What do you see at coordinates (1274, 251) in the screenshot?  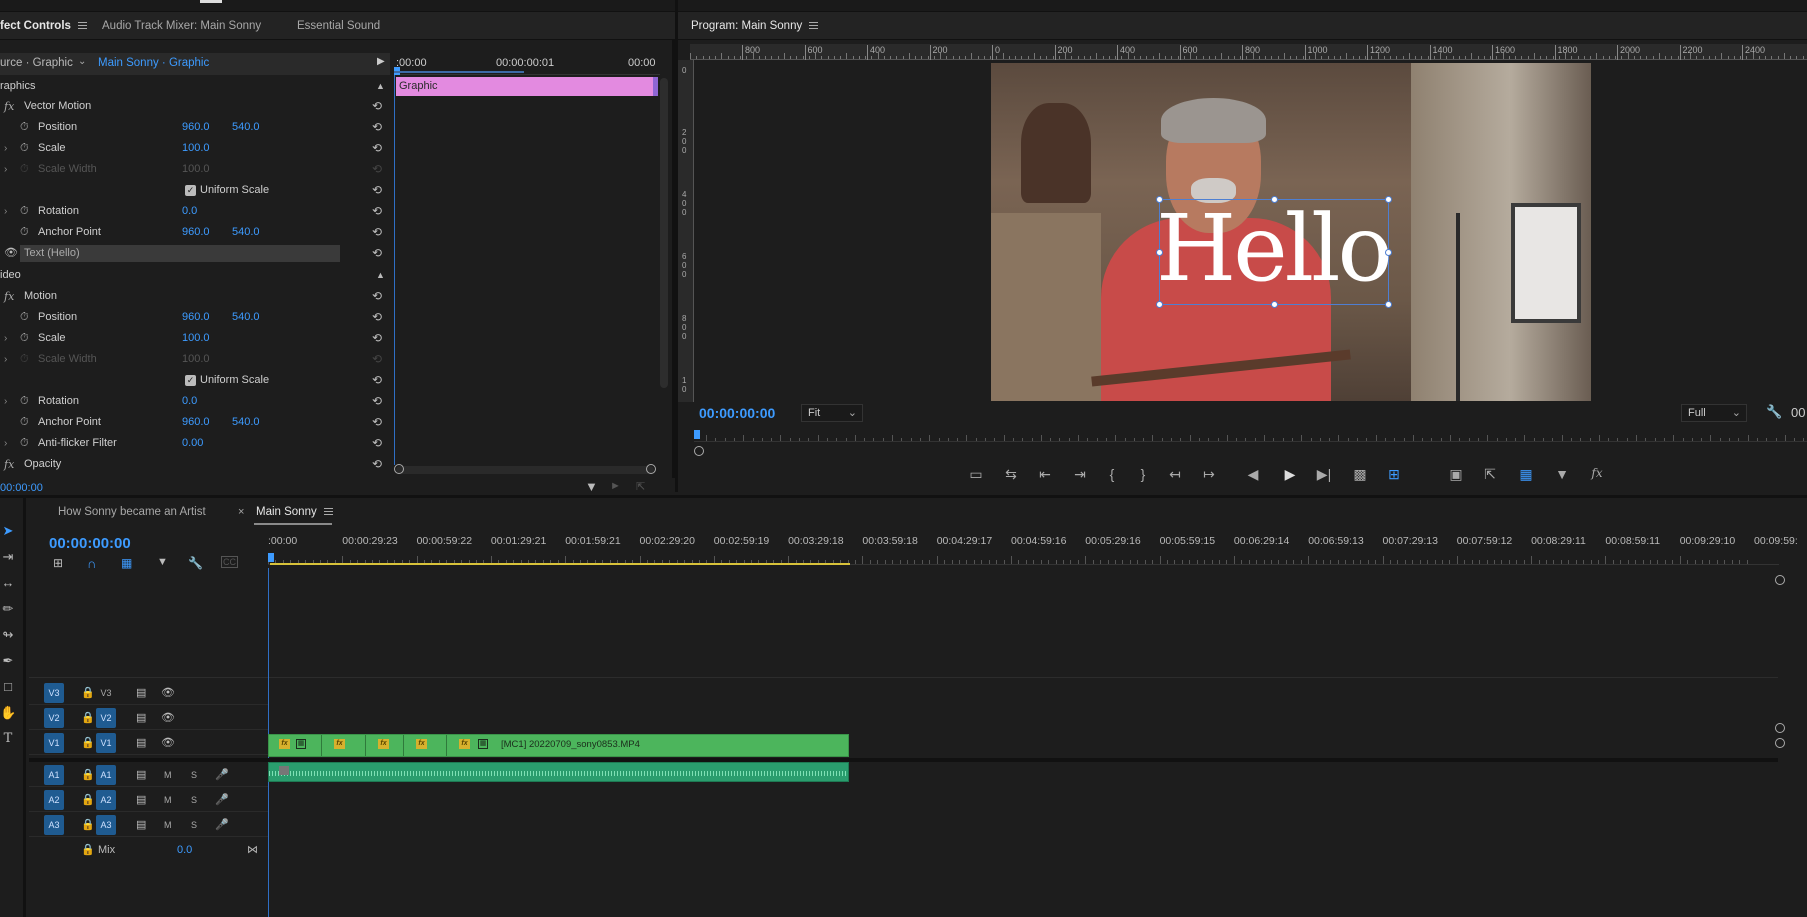 I see `text-overlay-selection: Hello` at bounding box center [1274, 251].